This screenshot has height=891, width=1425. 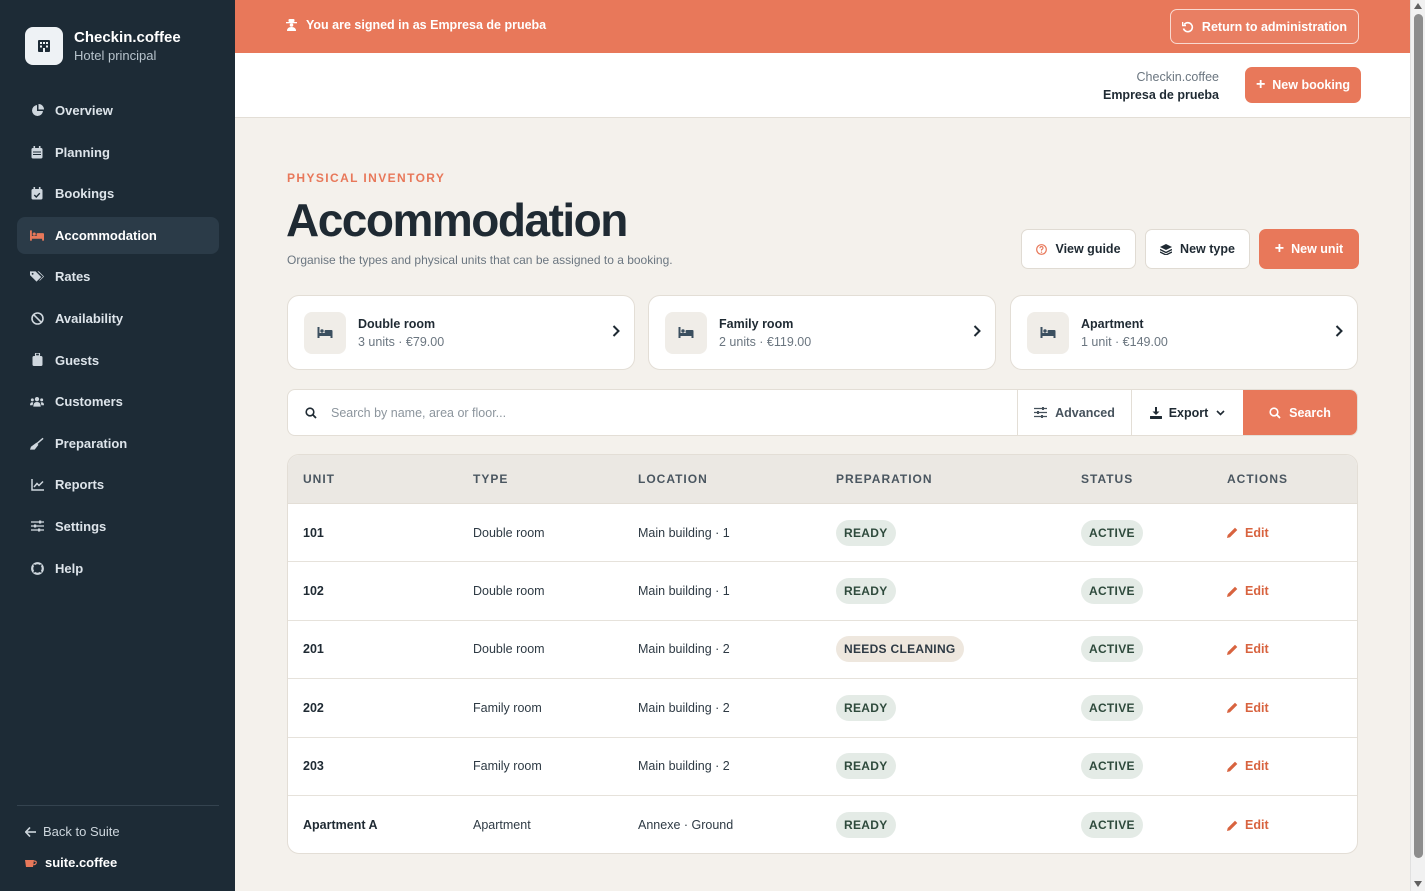 I want to click on type-card-double-room: Double room 3 units · €79.00, so click(x=461, y=332).